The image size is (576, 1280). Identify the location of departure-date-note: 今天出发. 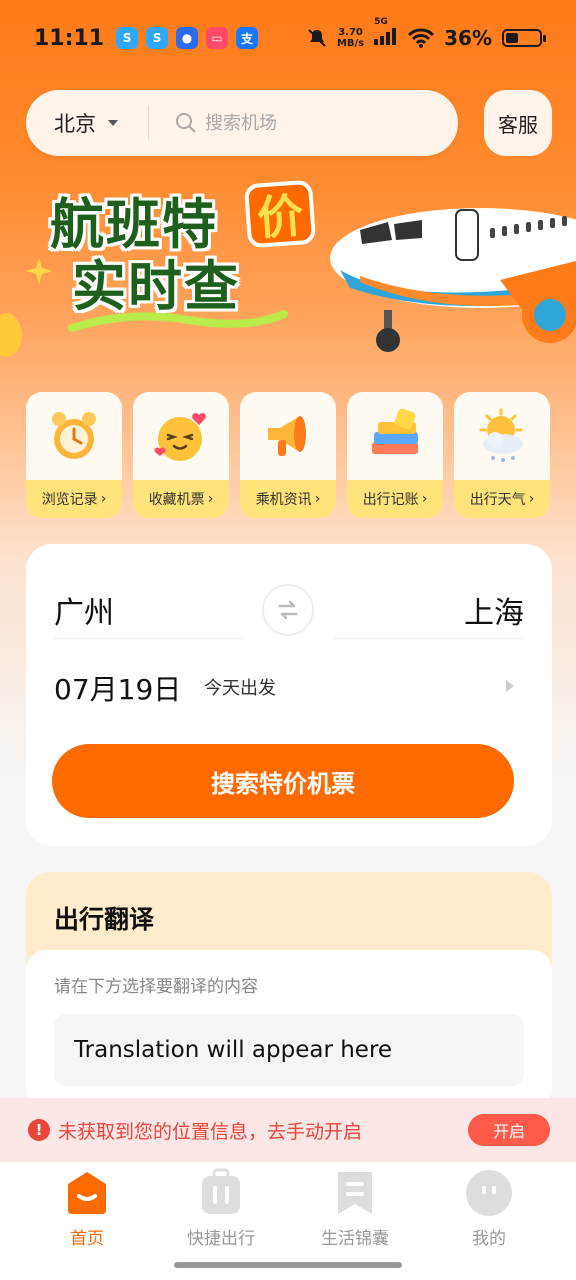
(240, 688).